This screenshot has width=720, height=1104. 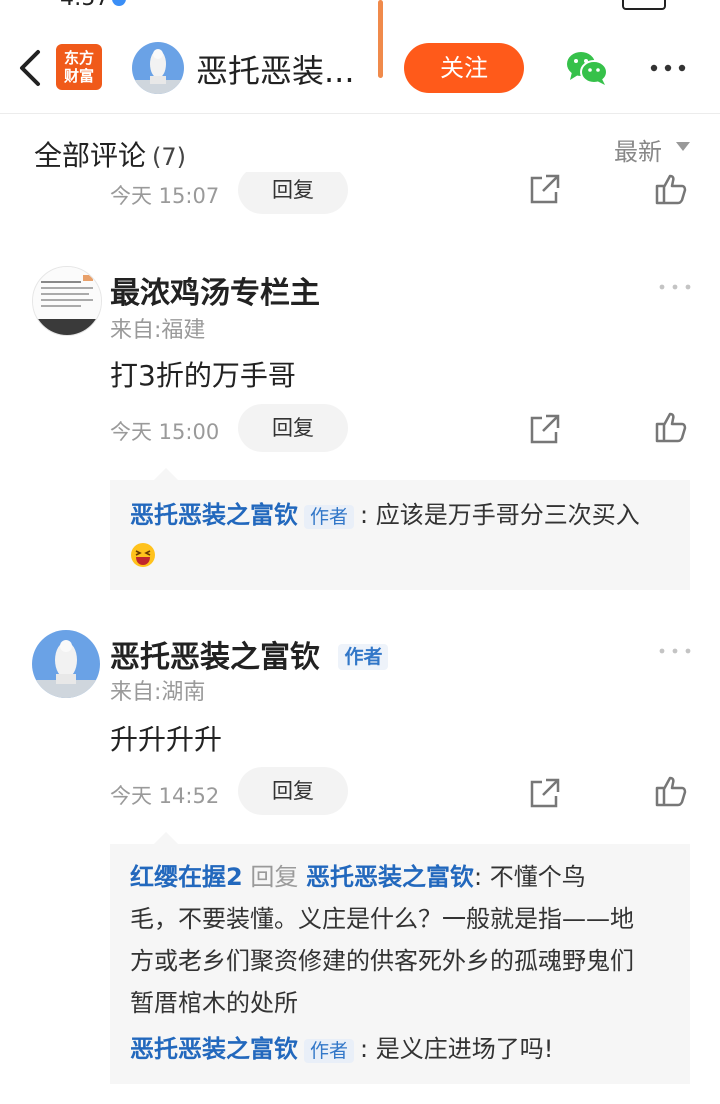 What do you see at coordinates (203, 375) in the screenshot?
I see `comment-text: 打3折的万手哥` at bounding box center [203, 375].